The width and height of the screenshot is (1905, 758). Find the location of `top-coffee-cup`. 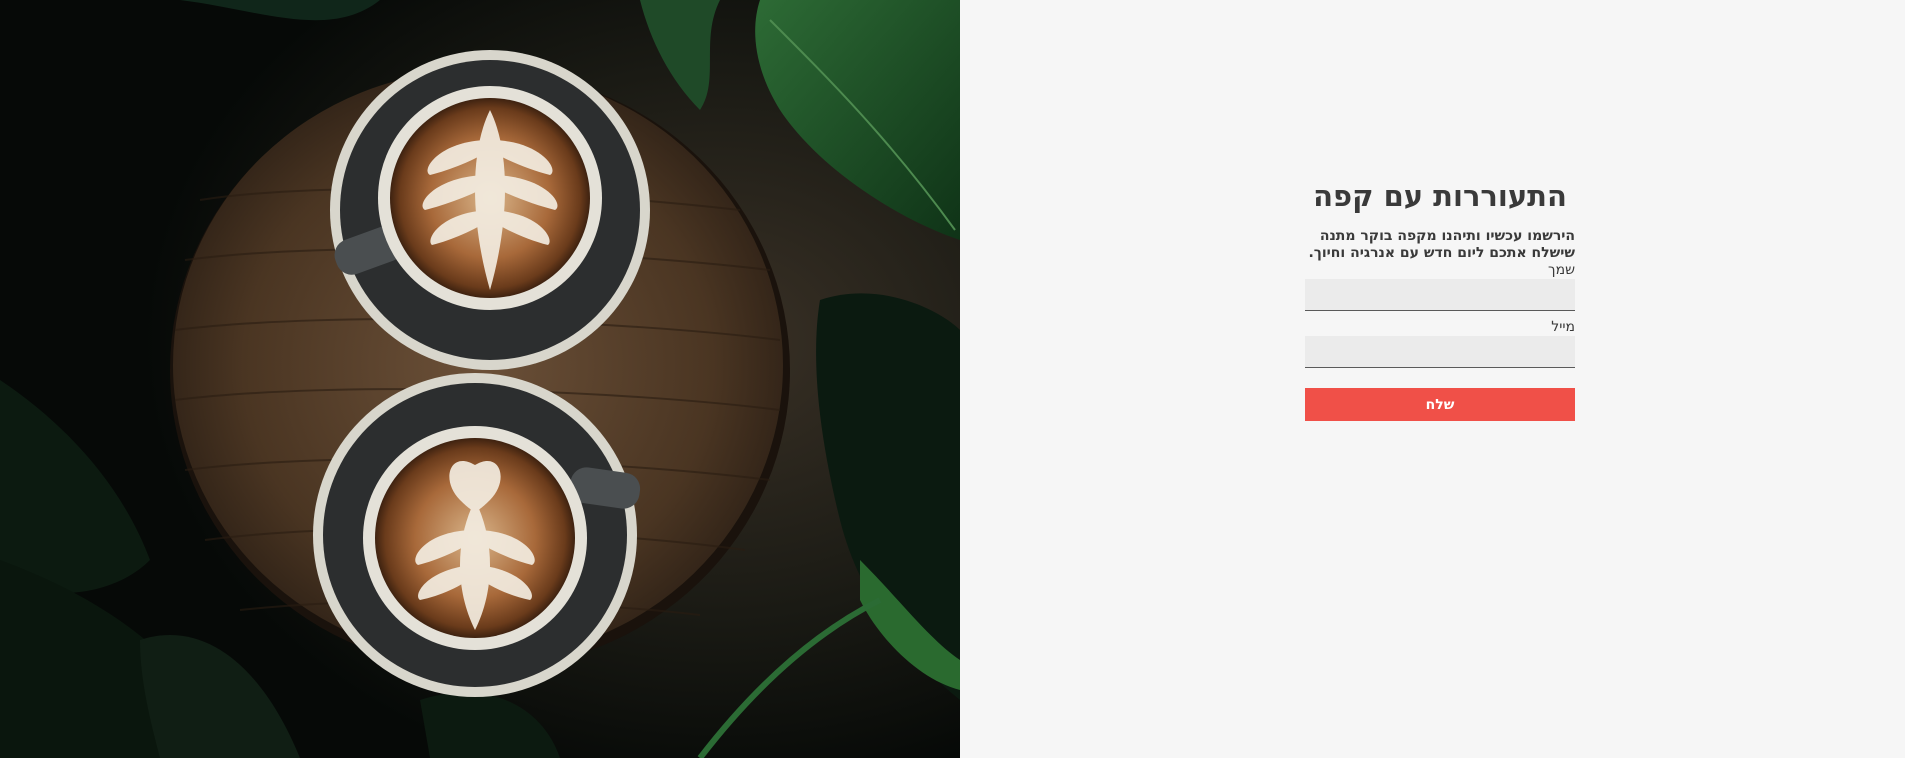

top-coffee-cup is located at coordinates (490, 210).